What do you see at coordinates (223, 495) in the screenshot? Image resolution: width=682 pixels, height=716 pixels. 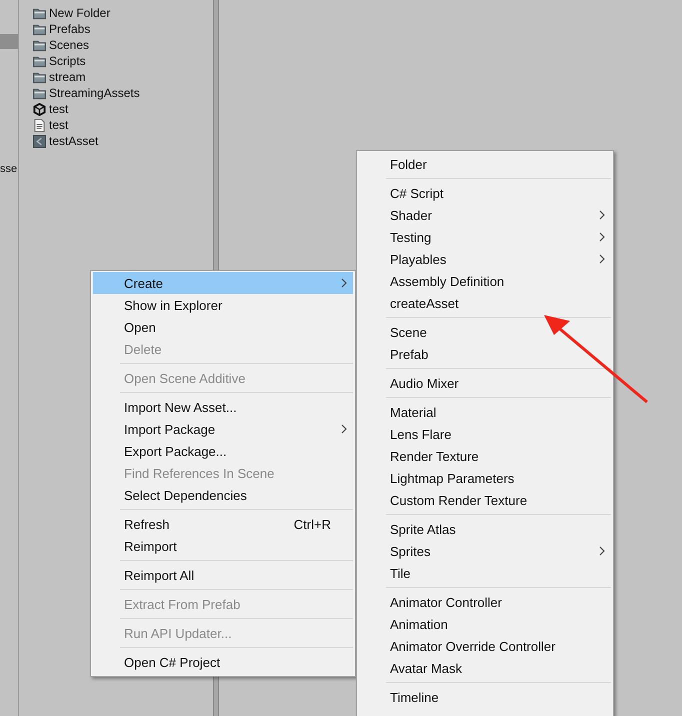 I see `menu-item: Select Dependencies` at bounding box center [223, 495].